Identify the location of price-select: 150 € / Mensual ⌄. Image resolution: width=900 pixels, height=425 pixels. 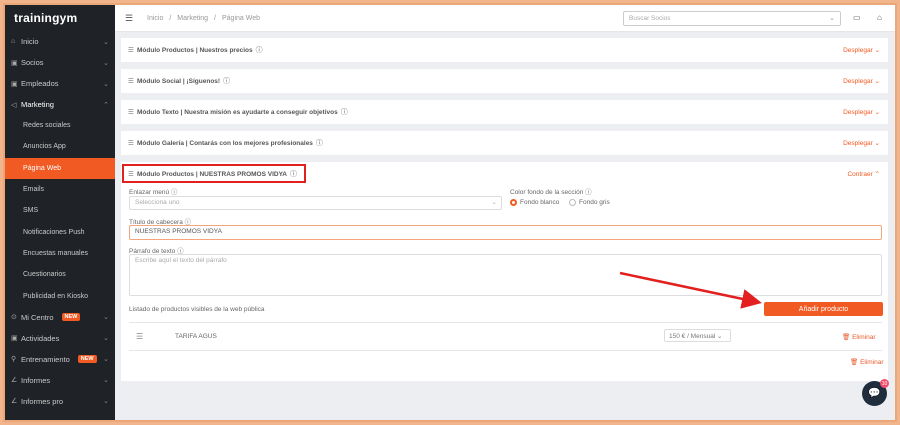
(697, 335).